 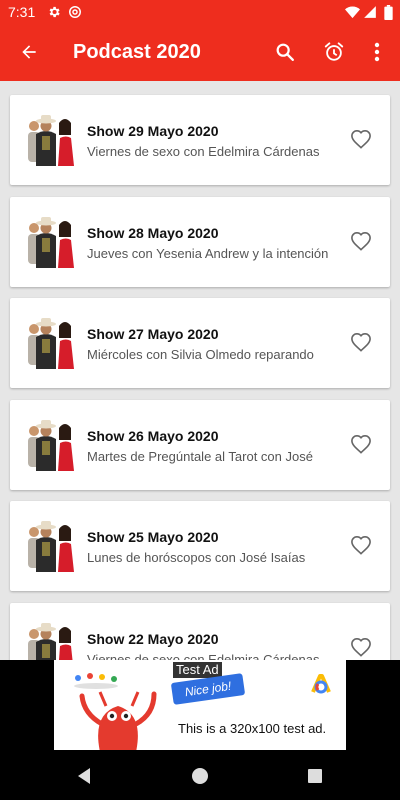 What do you see at coordinates (252, 728) in the screenshot?
I see `ad-text: This is a 320x100 test ad.` at bounding box center [252, 728].